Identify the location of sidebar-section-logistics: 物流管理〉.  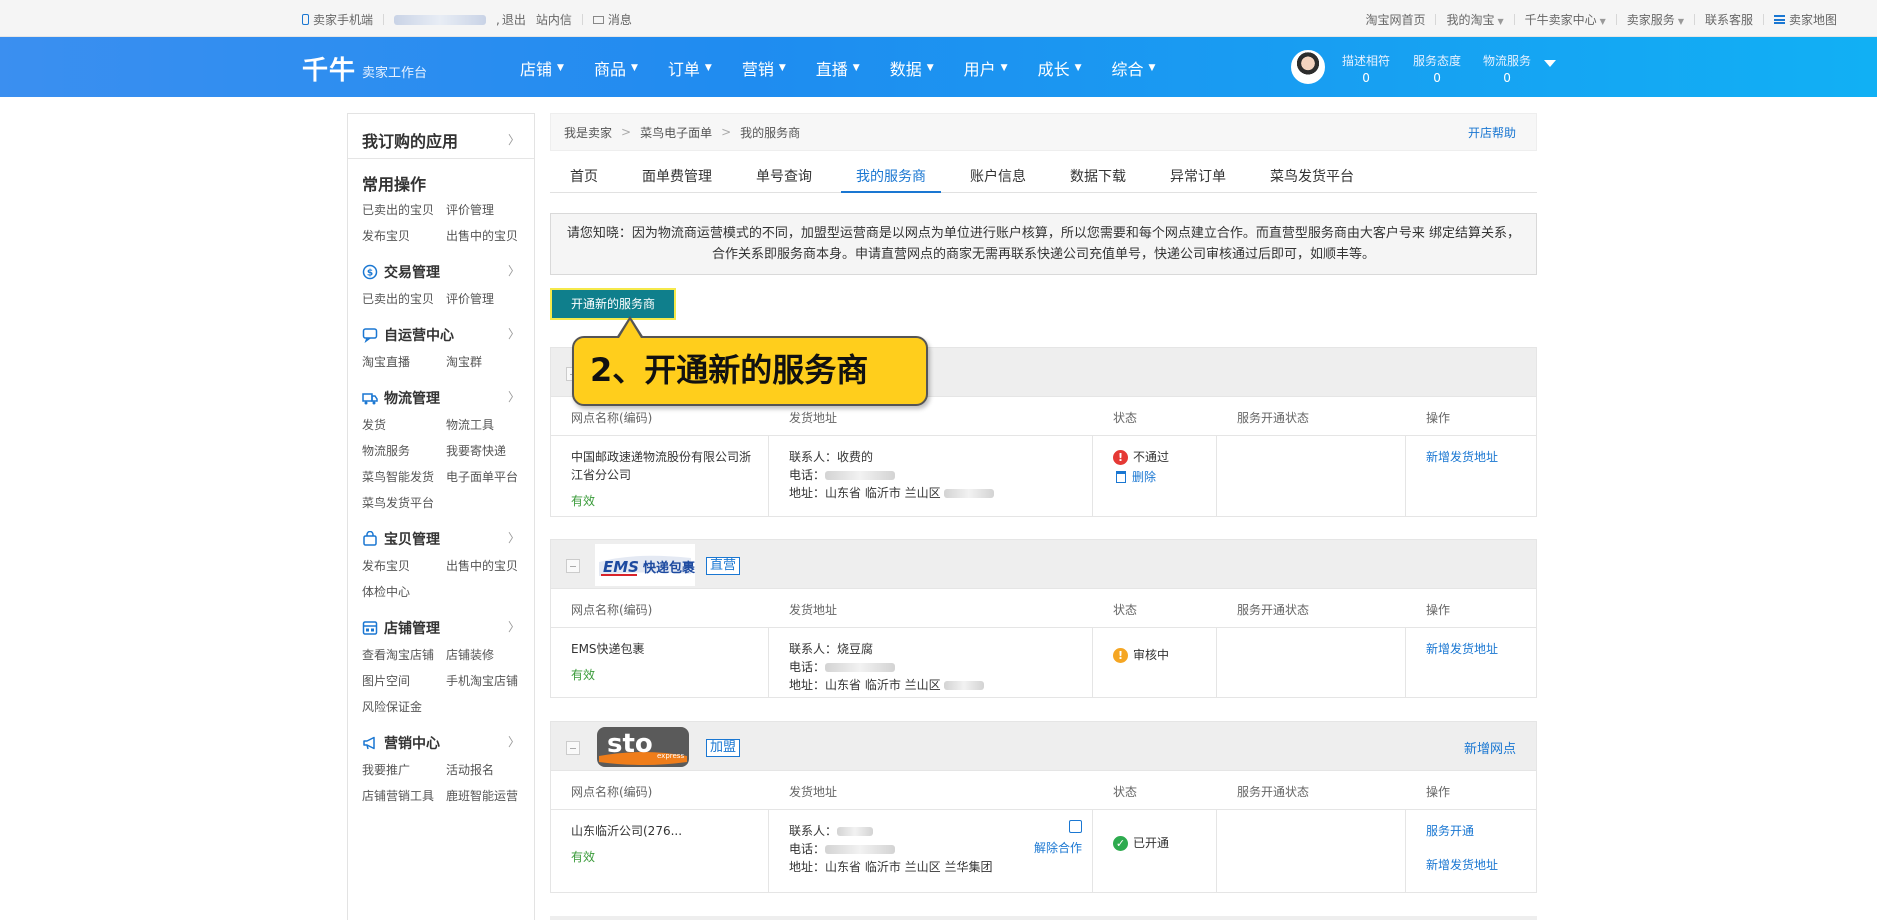
(441, 393).